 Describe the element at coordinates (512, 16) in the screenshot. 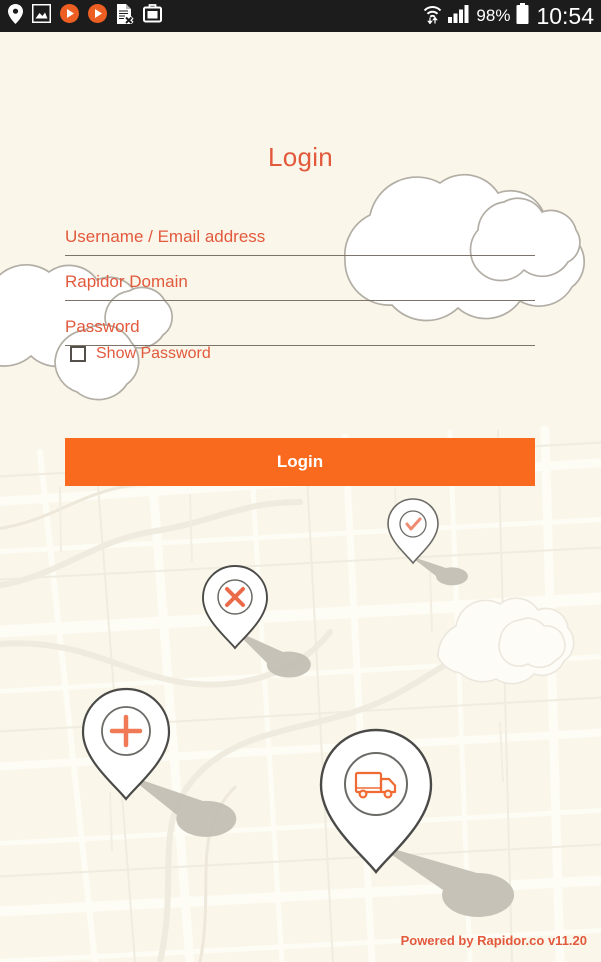

I see `status-bar-system-icons: 98% 10:54` at that location.